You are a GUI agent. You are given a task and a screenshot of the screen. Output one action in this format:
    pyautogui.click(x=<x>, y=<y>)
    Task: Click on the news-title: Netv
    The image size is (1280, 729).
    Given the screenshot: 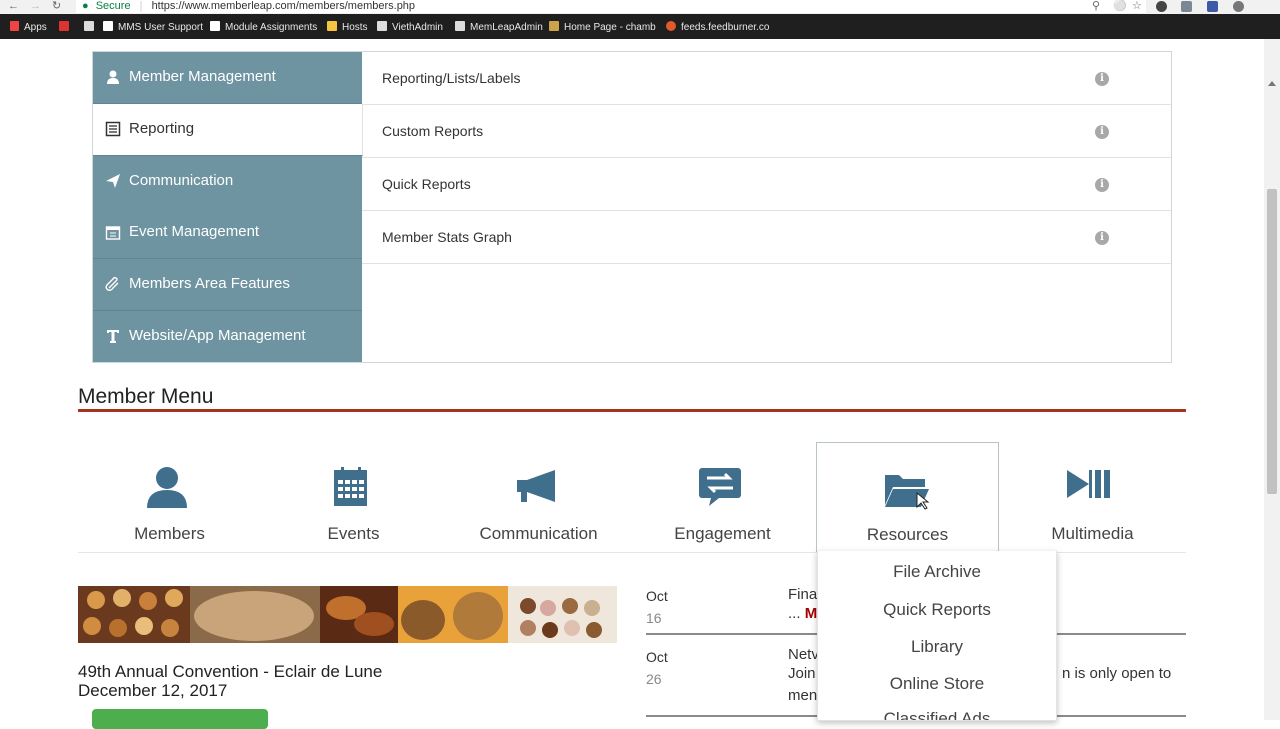 What is the action you would take?
    pyautogui.click(x=803, y=654)
    